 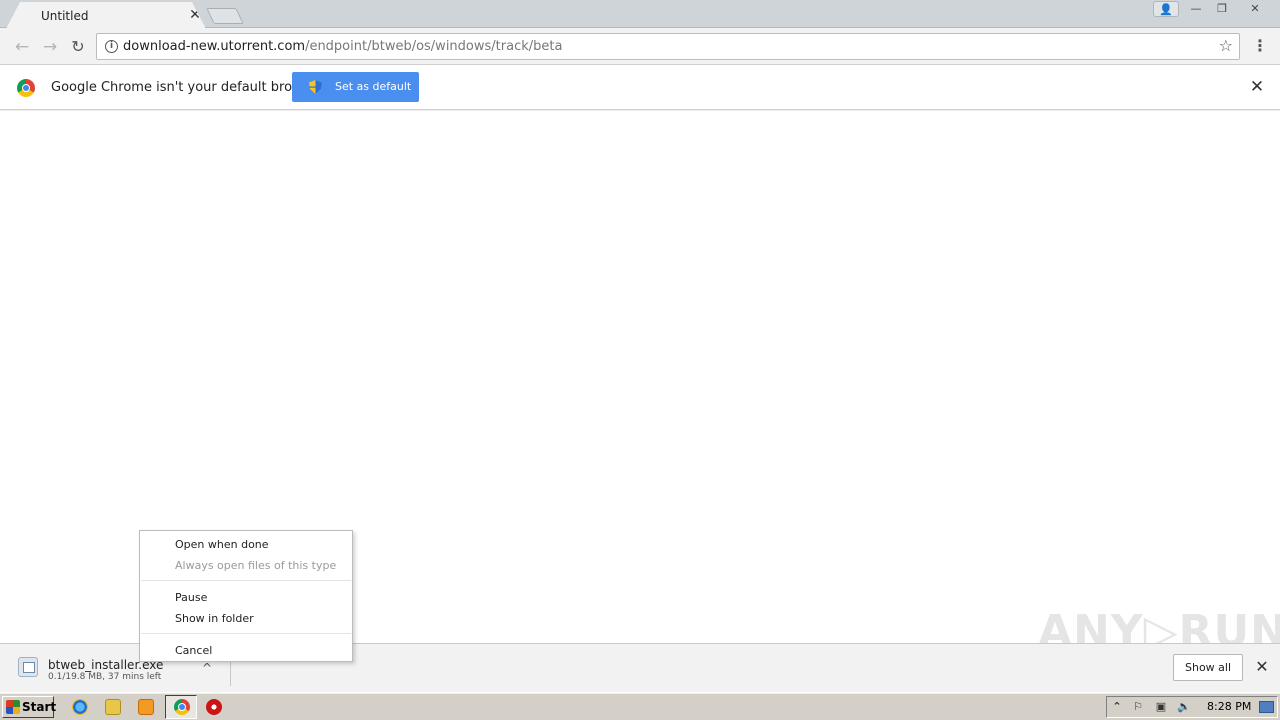 I want to click on taskbar: Start ⌃ ⚐ ▣ 🔈 8:28 PM, so click(x=640, y=706).